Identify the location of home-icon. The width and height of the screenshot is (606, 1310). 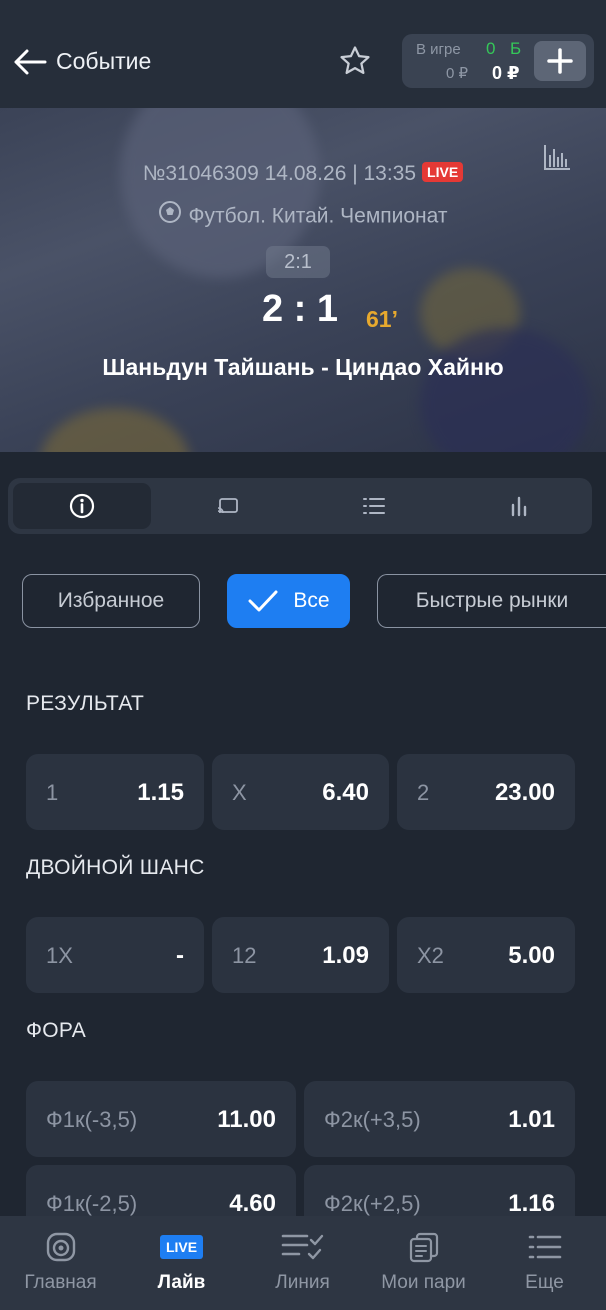
(60, 1247).